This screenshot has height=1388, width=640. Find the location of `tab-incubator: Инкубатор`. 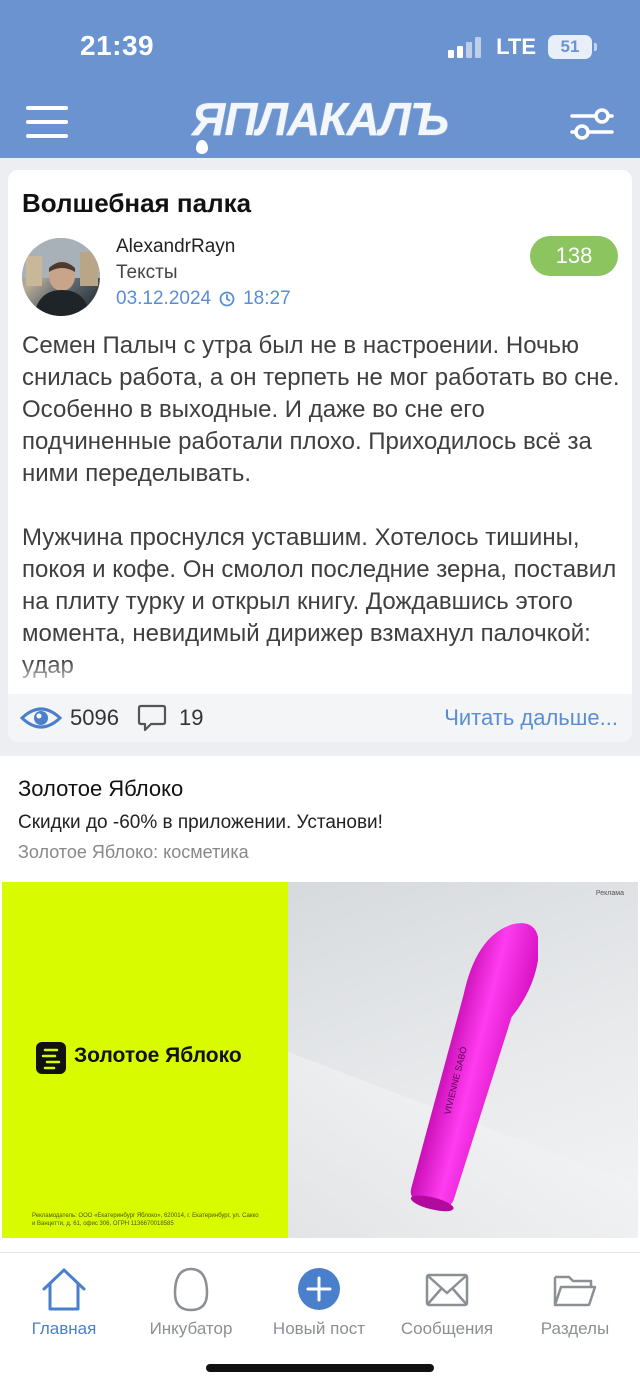

tab-incubator: Инкубатор is located at coordinates (191, 1302).